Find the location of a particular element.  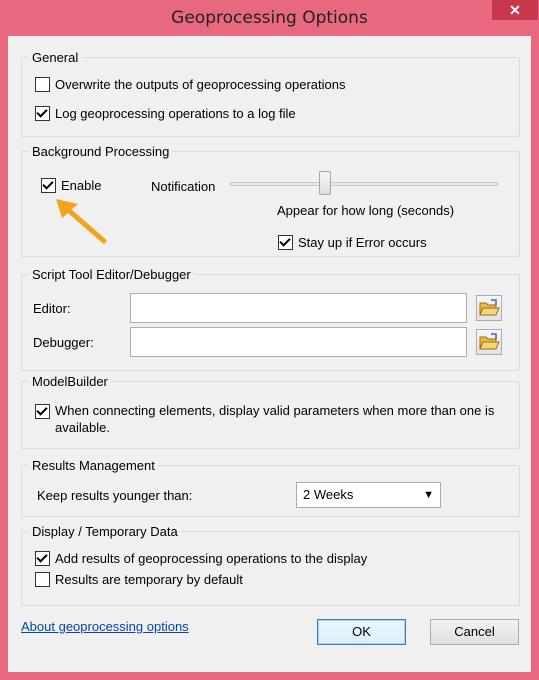

editor-browse-button is located at coordinates (489, 308).